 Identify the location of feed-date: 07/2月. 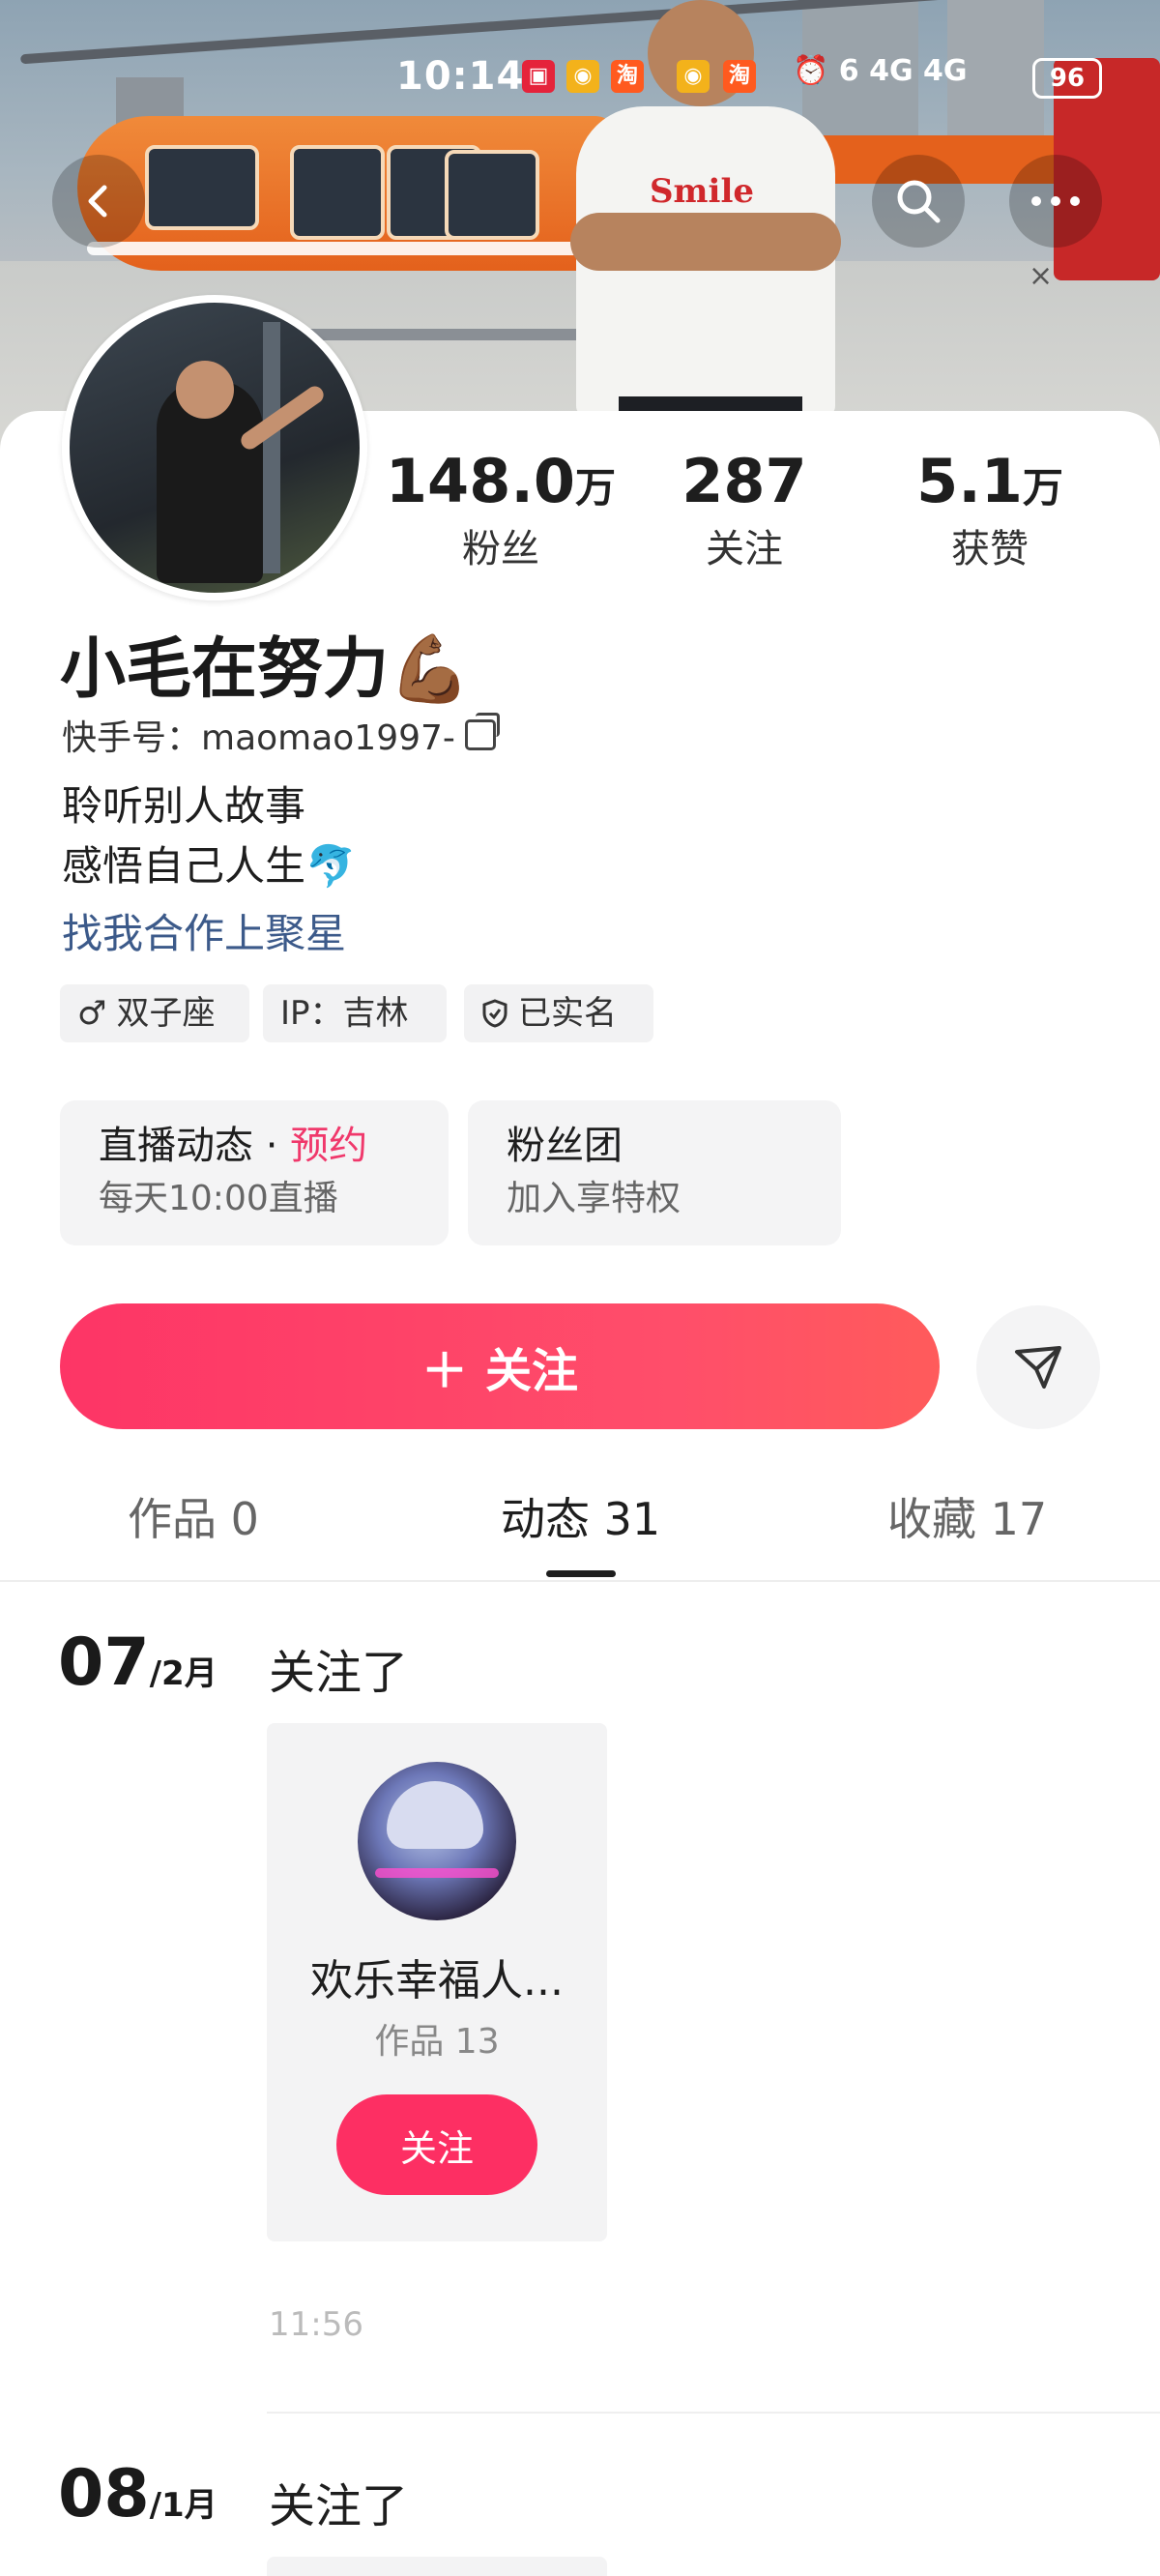
(138, 1663).